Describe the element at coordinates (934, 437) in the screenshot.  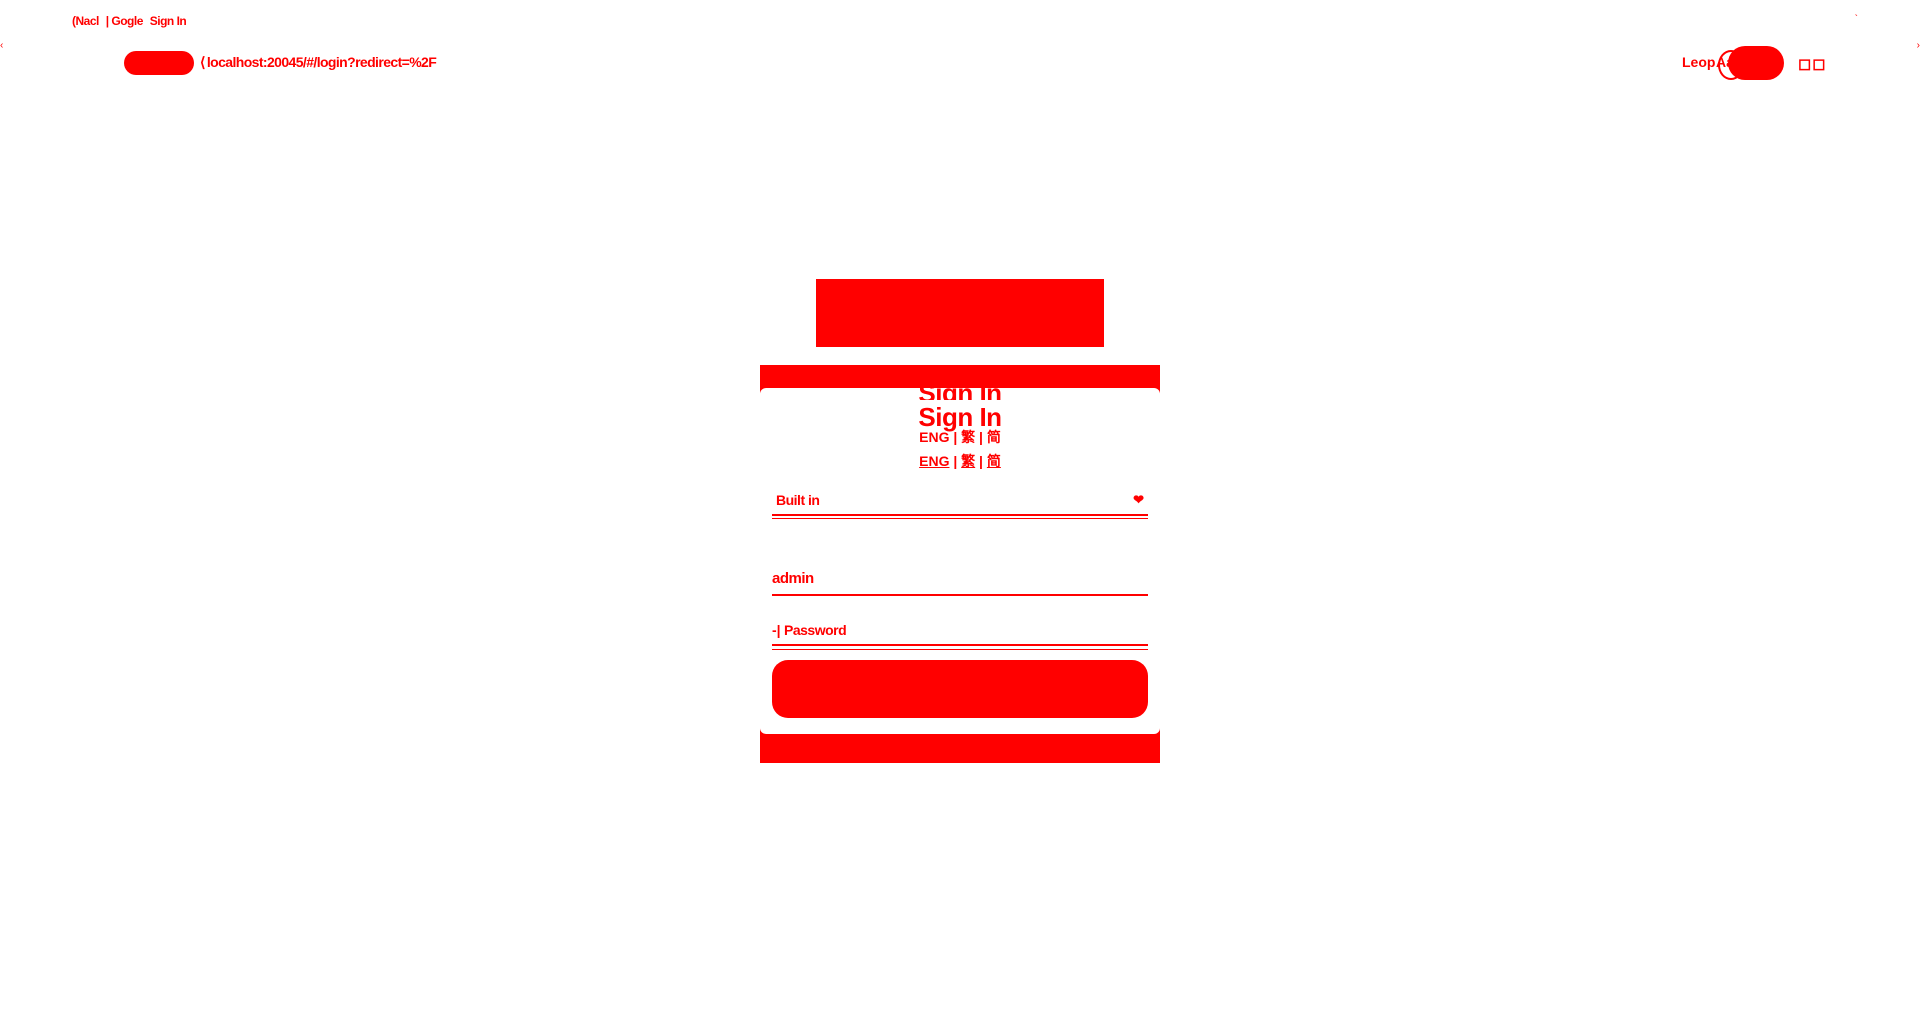
I see `lang-eng: ENG` at that location.